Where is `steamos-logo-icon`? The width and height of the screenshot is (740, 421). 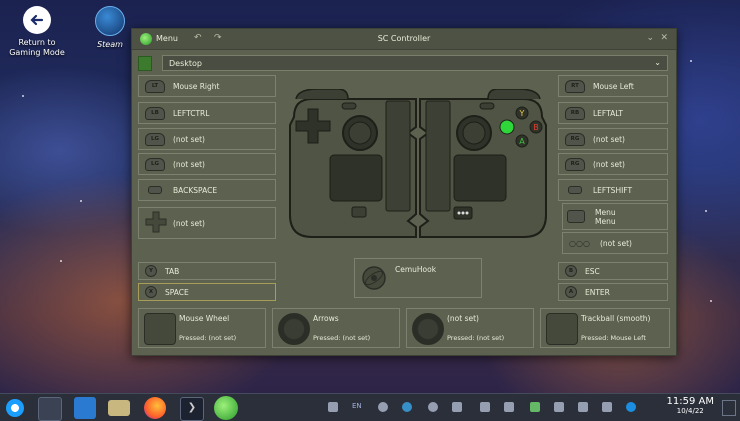
steamos-logo-icon is located at coordinates (15, 408).